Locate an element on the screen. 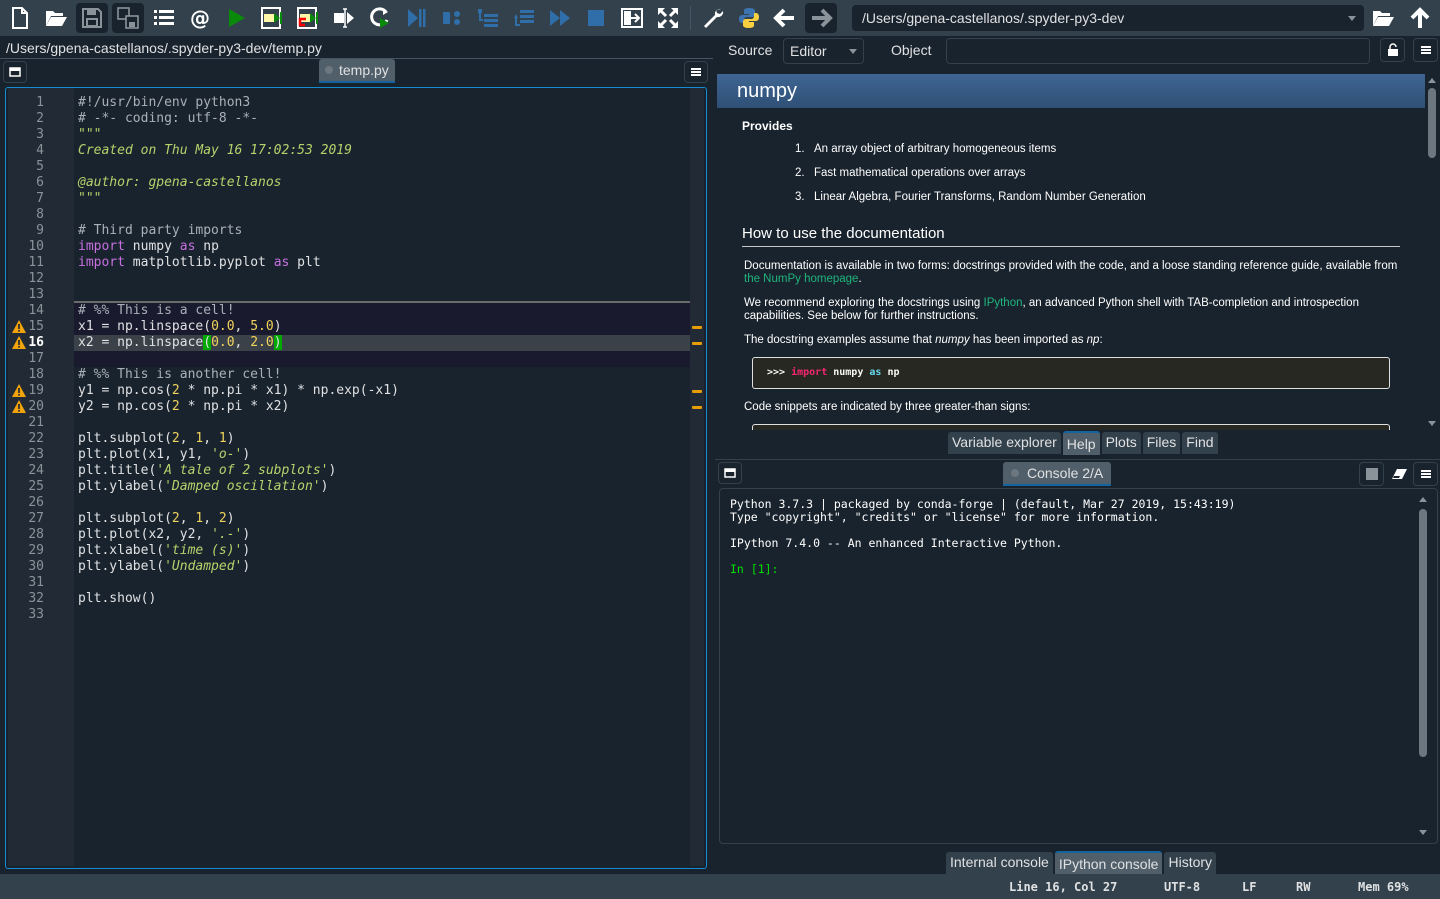 Image resolution: width=1440 pixels, height=899 pixels. console-options-button is located at coordinates (1425, 474).